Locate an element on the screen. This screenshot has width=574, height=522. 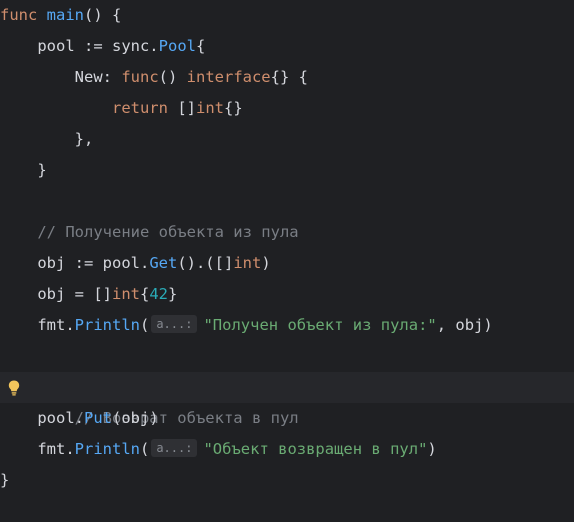
code-token: [] is located at coordinates (181, 108).